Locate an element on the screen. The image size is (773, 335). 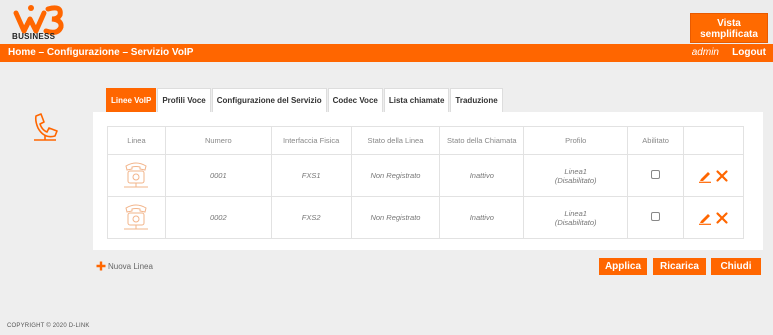
apply-button: Applica is located at coordinates (623, 266).